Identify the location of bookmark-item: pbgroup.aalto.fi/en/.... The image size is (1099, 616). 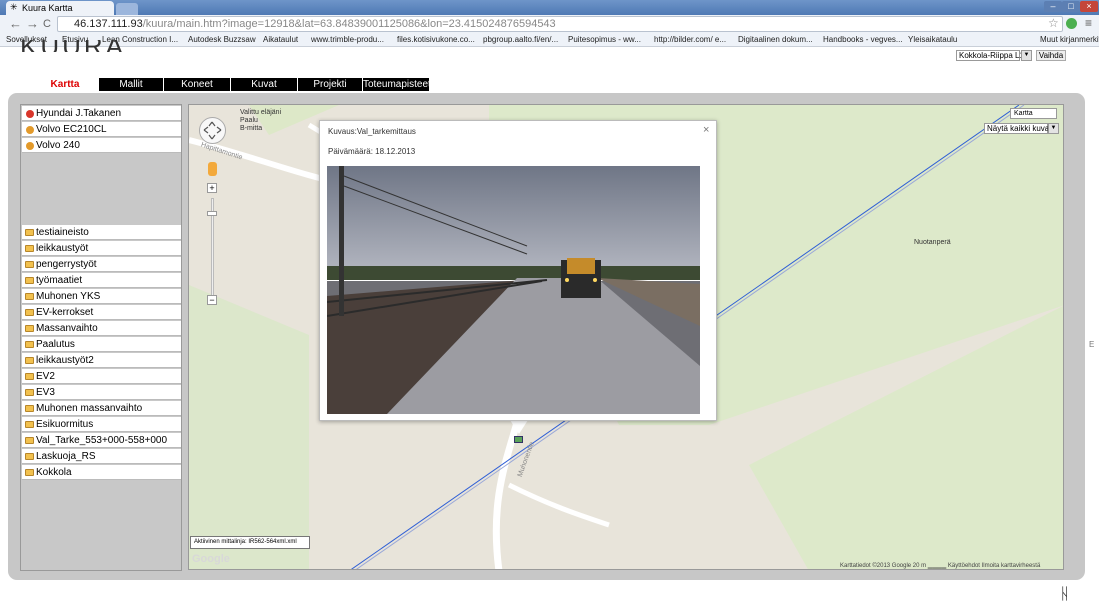
(520, 40).